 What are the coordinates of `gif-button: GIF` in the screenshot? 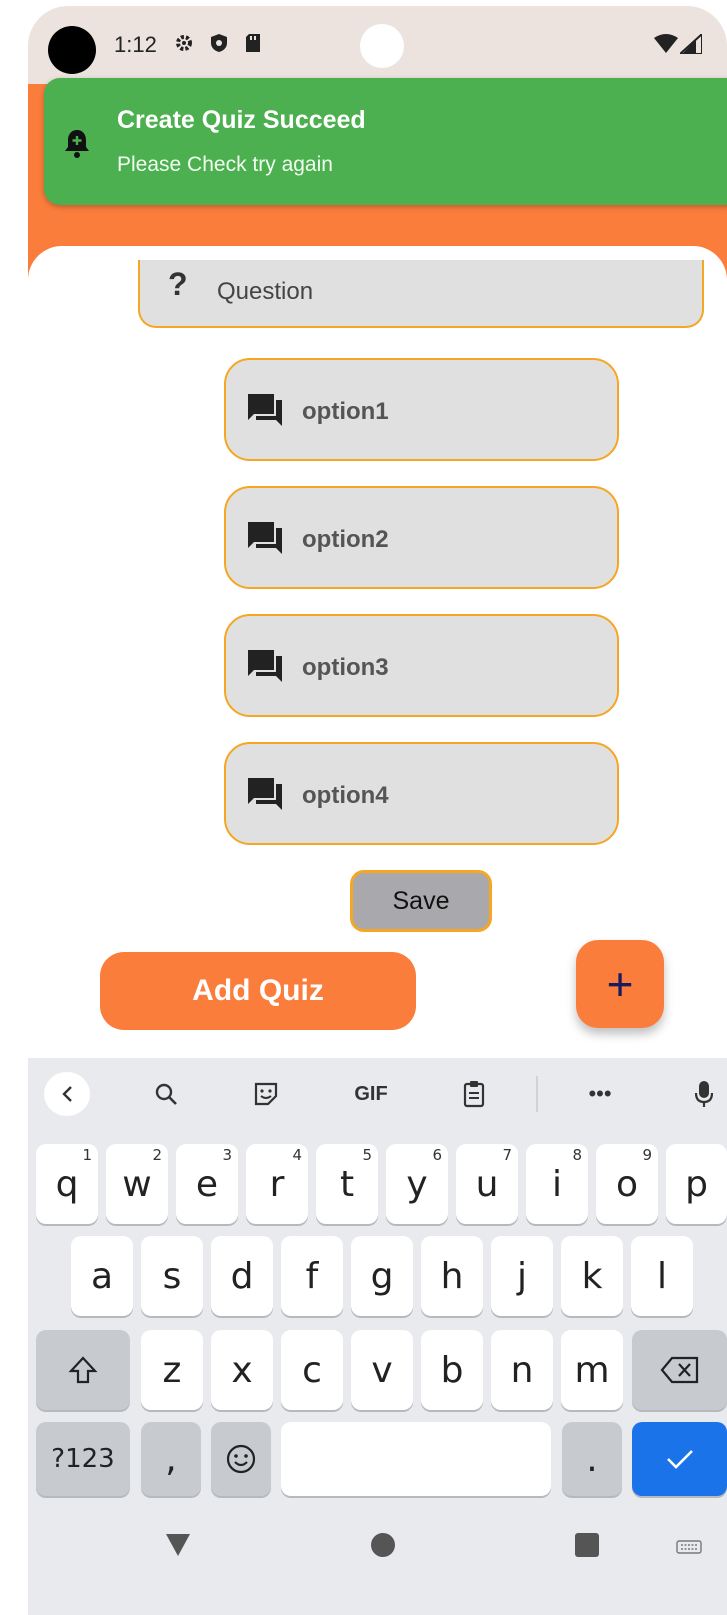 It's located at (371, 1094).